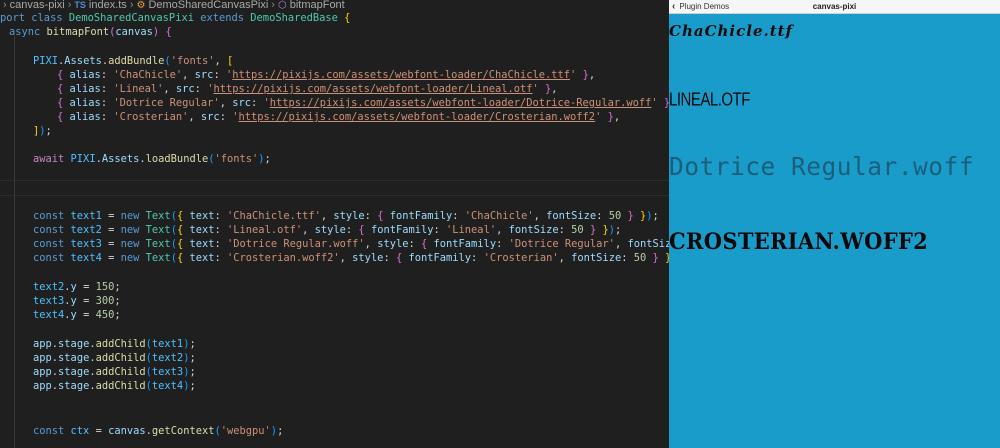 This screenshot has width=1000, height=448. What do you see at coordinates (674, 6) in the screenshot?
I see `chevron-left-icon: ‹` at bounding box center [674, 6].